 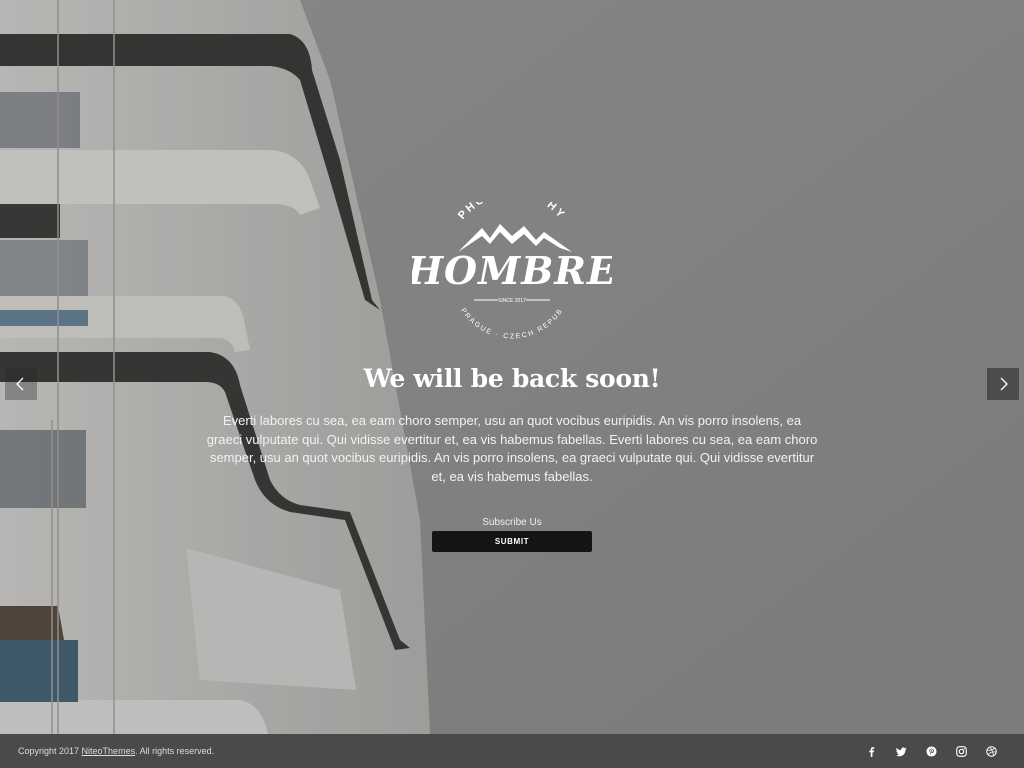 I want to click on facebook-icon, so click(x=871, y=751).